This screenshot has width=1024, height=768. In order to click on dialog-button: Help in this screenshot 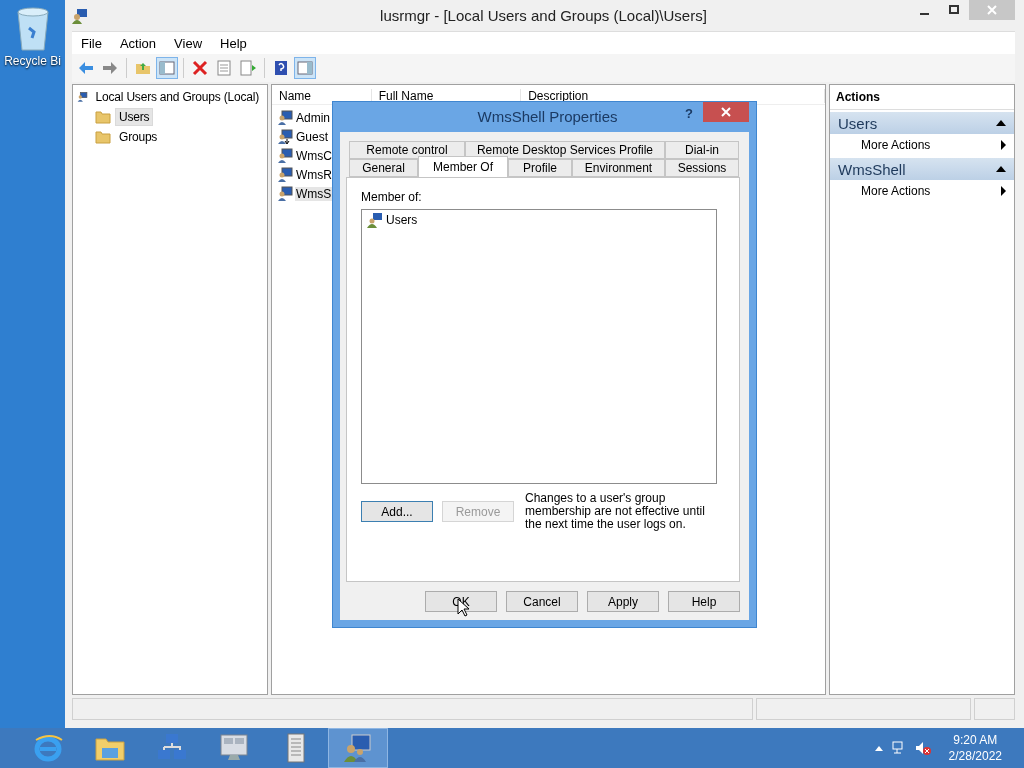, I will do `click(704, 601)`.